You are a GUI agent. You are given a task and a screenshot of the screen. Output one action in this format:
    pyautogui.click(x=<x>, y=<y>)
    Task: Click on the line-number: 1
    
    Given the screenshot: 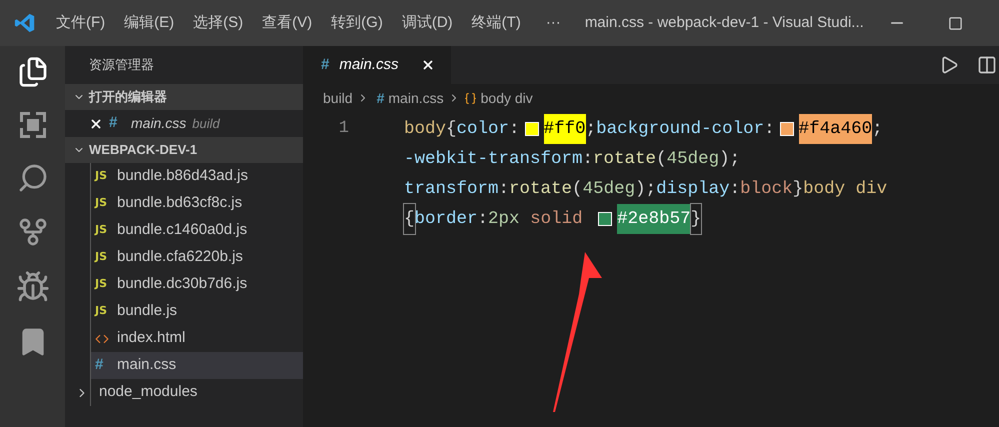 What is the action you would take?
    pyautogui.click(x=344, y=129)
    